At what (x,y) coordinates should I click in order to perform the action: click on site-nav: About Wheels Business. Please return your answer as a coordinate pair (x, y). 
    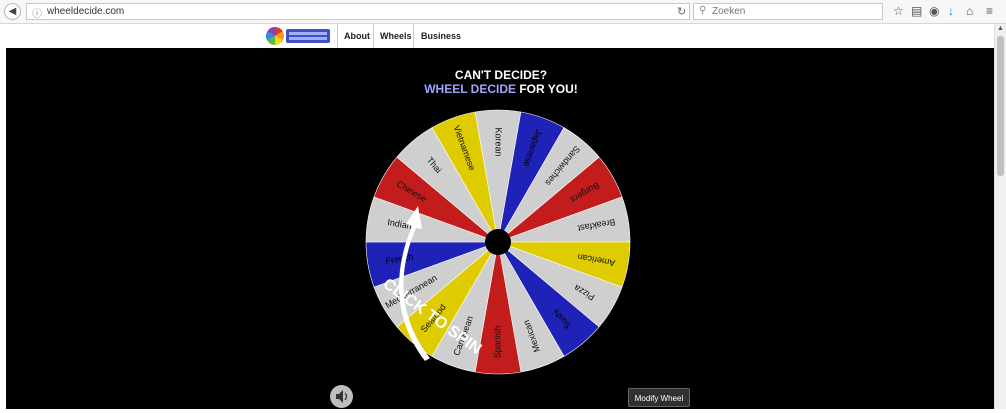
    Looking at the image, I should click on (497, 36).